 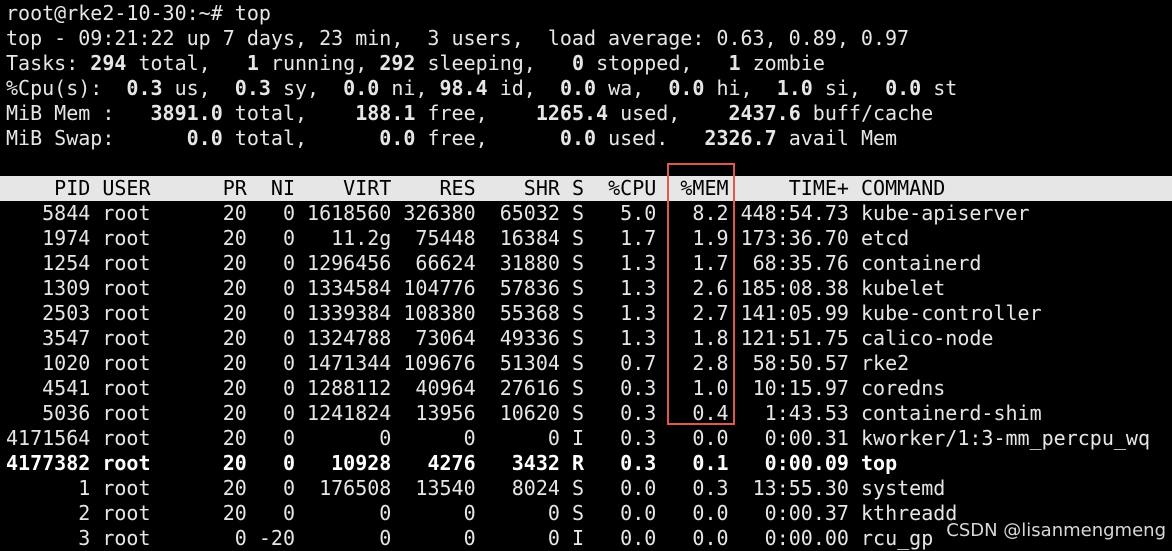 I want to click on cell-time: 0:00.09, so click(x=788, y=463).